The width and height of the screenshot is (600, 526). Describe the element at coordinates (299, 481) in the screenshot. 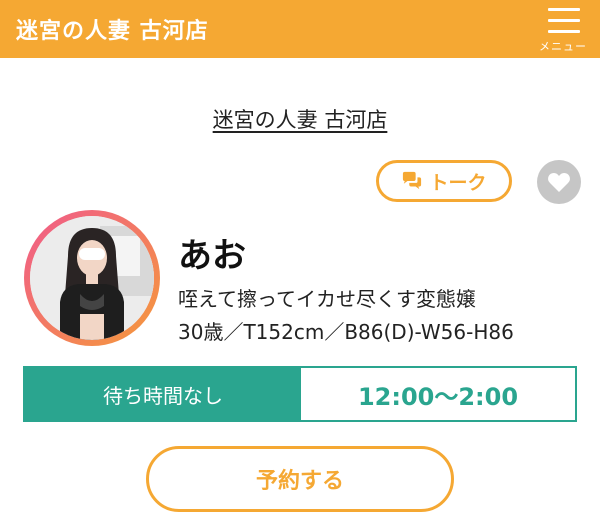

I see `reserve-button-label: 予約する` at that location.